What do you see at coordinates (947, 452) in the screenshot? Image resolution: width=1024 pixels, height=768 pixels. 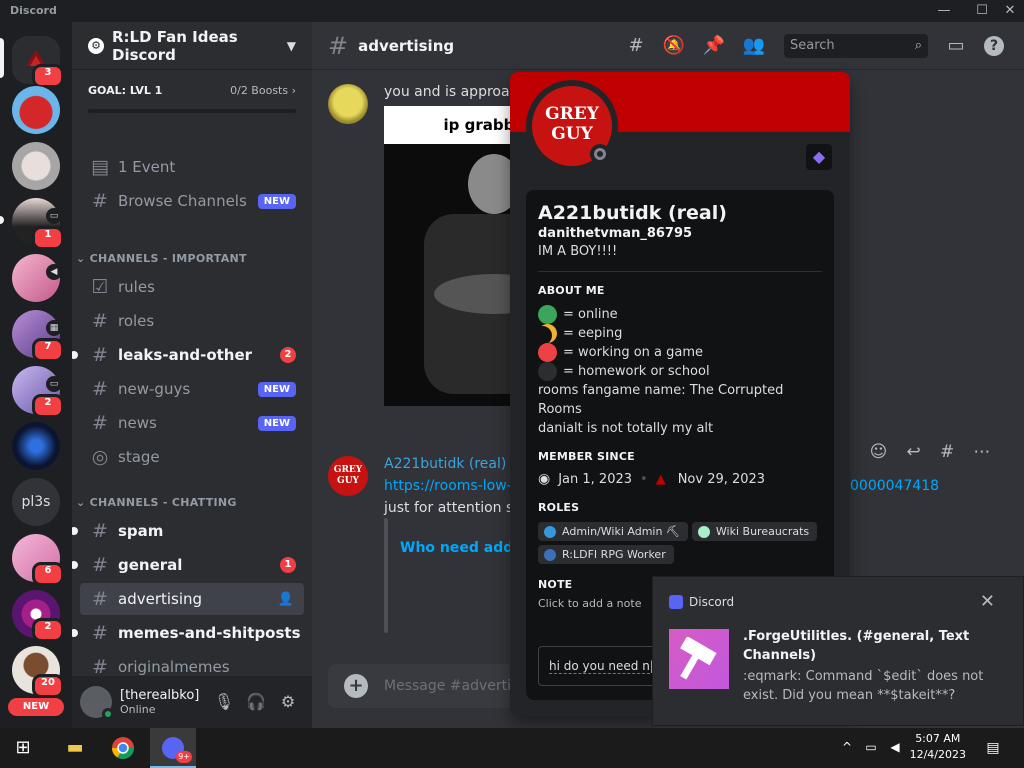 I see `create-thread-icon: #` at bounding box center [947, 452].